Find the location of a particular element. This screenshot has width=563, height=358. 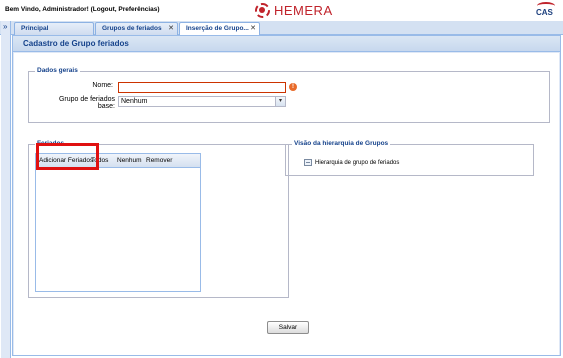

nenhum-button: Nenhum is located at coordinates (129, 160).